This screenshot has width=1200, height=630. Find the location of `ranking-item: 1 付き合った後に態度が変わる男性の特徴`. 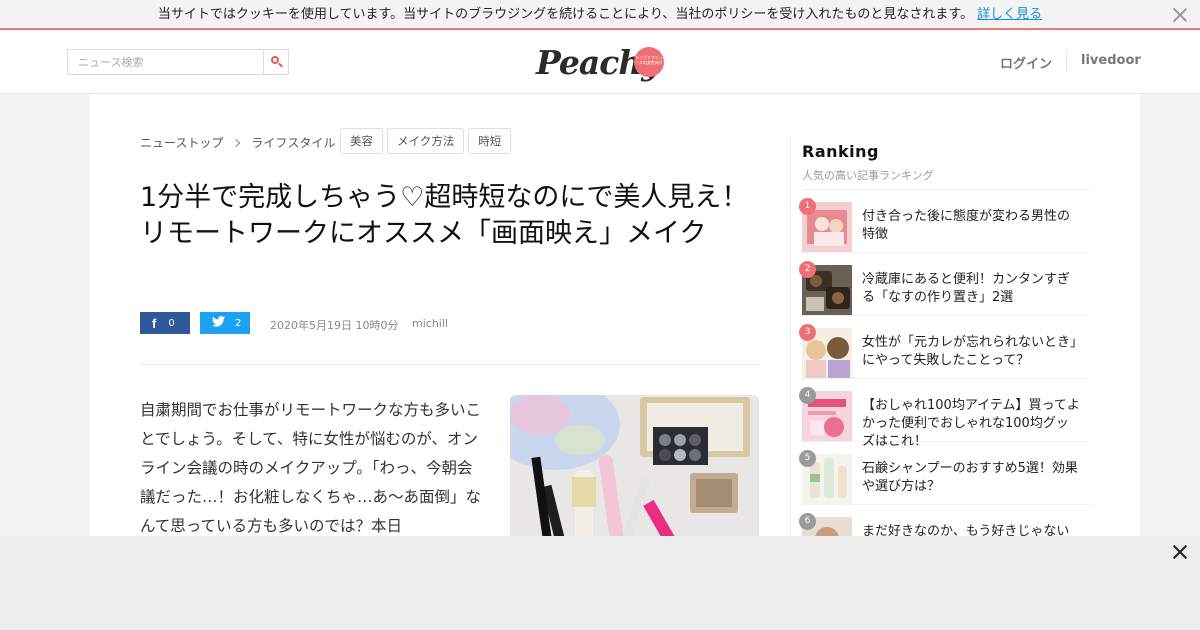

ranking-item: 1 付き合った後に態度が変わる男性の特徴 is located at coordinates (944, 221).